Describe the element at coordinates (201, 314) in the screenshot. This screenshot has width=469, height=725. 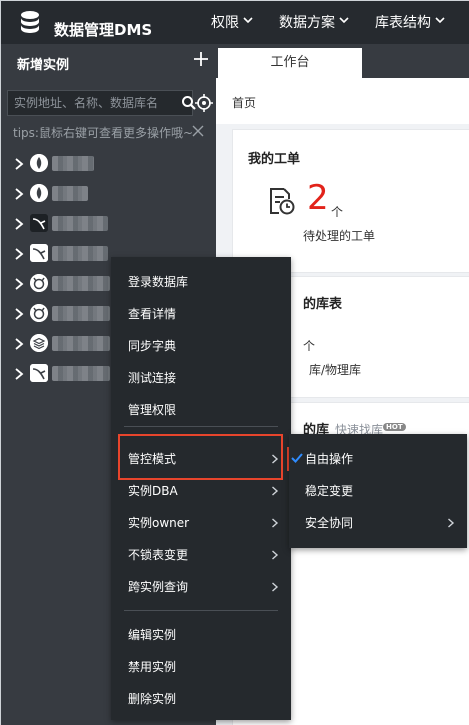
I see `menu-view-details: 查看详情` at that location.